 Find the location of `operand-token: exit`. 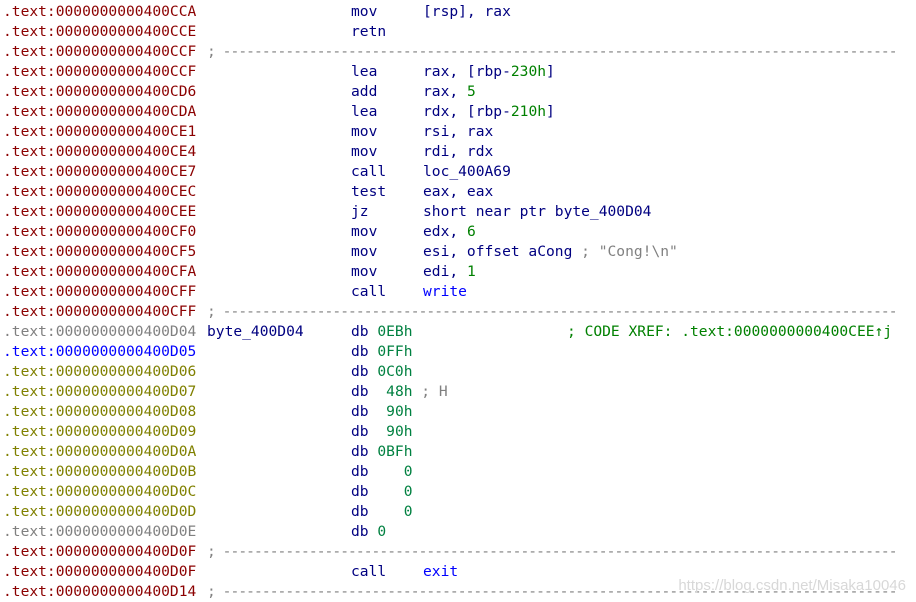

operand-token: exit is located at coordinates (440, 571).